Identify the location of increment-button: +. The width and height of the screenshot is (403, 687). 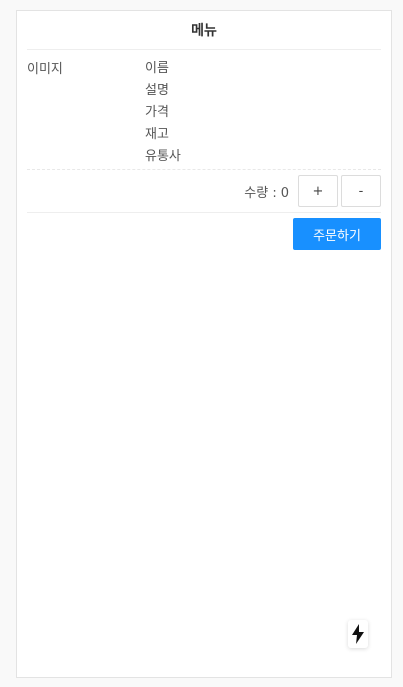
(318, 191).